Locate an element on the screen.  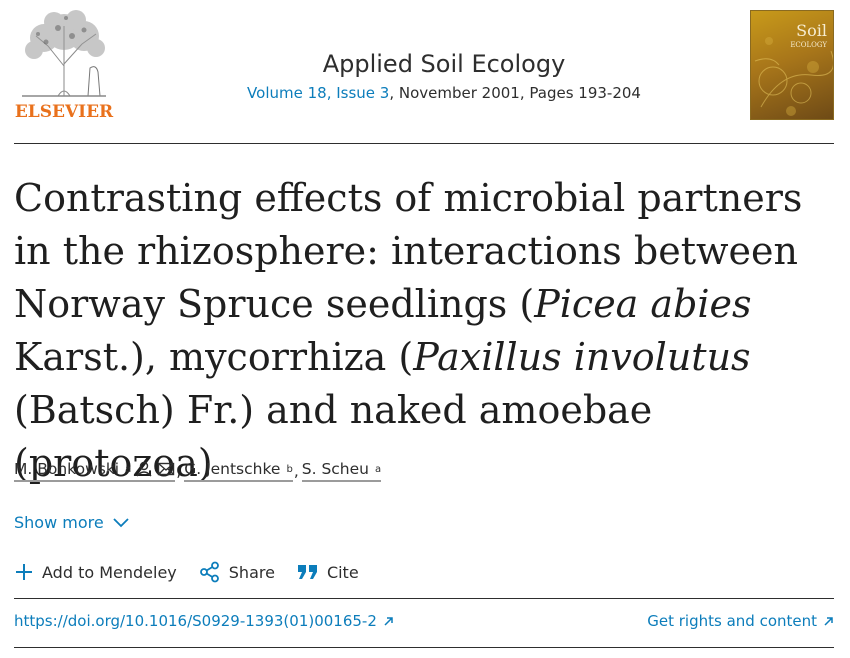
affiliation-marker: b is located at coordinates (289, 469).